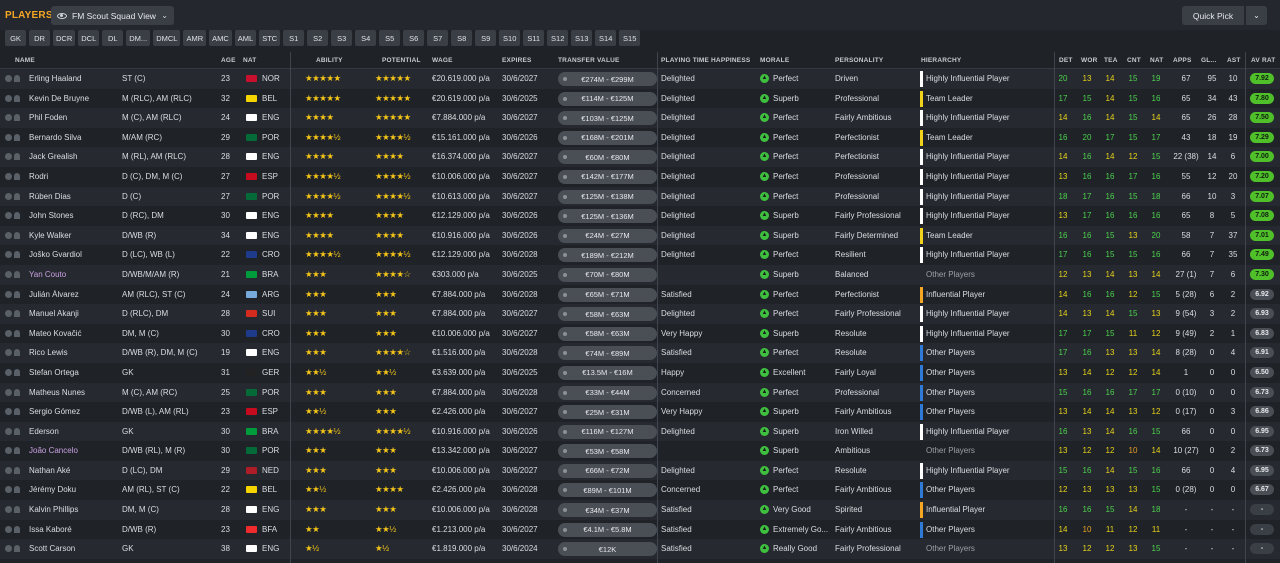 The width and height of the screenshot is (1280, 563). What do you see at coordinates (607, 392) in the screenshot?
I see `transfer-value: €33M - €44M` at bounding box center [607, 392].